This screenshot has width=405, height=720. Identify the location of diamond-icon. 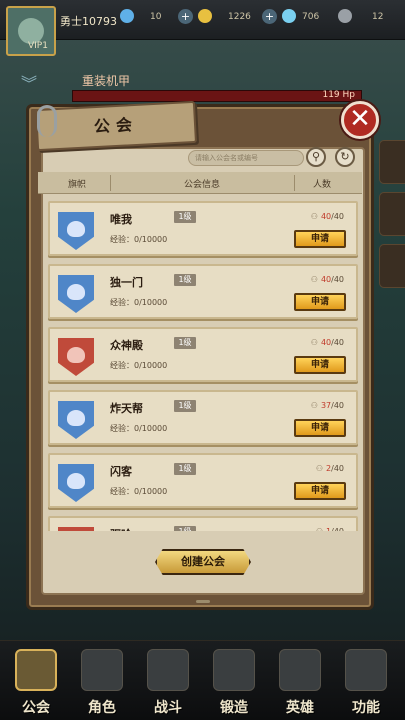
(127, 16).